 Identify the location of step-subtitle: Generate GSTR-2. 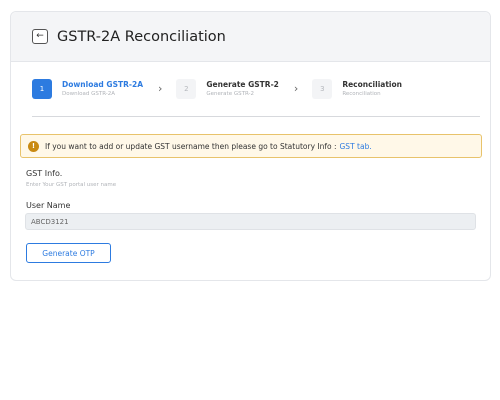
(230, 94).